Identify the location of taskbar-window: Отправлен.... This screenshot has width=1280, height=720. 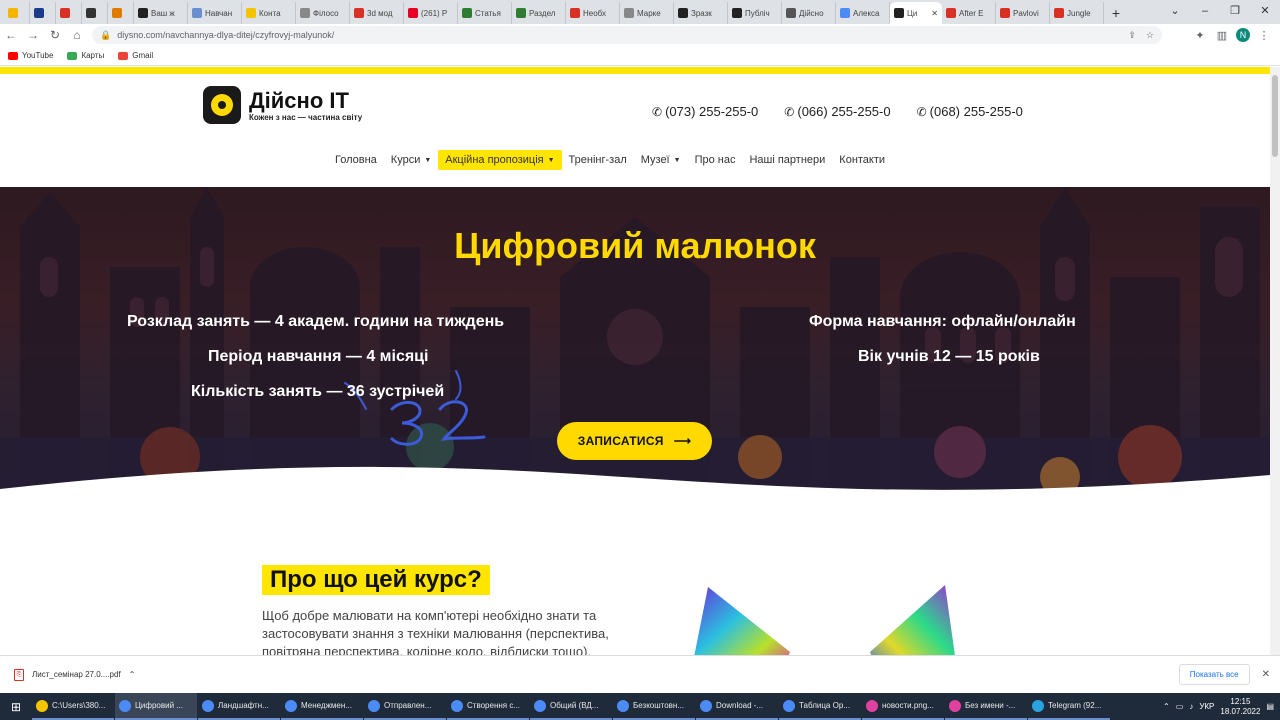
(405, 706).